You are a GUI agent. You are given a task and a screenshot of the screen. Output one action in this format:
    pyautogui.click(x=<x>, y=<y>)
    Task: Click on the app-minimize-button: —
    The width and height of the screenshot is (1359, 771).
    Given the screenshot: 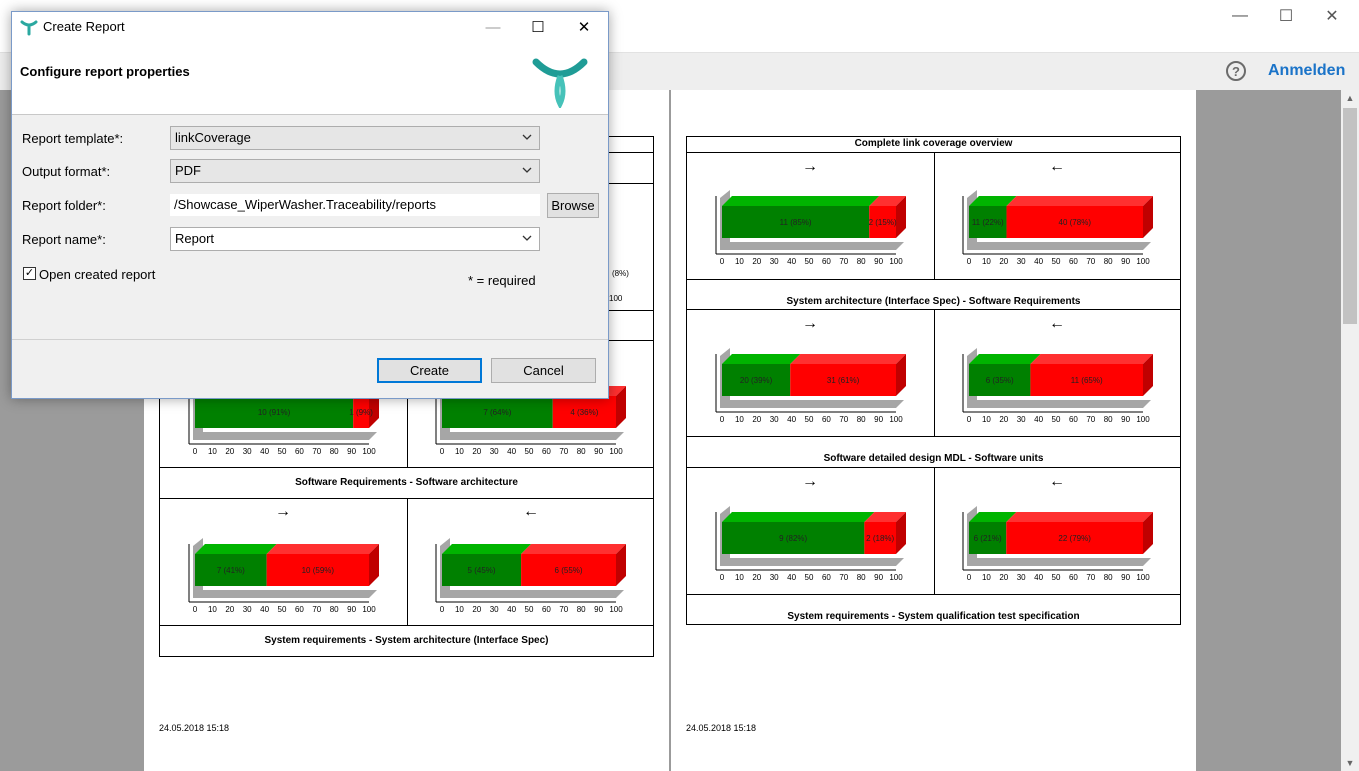 What is the action you would take?
    pyautogui.click(x=1240, y=15)
    